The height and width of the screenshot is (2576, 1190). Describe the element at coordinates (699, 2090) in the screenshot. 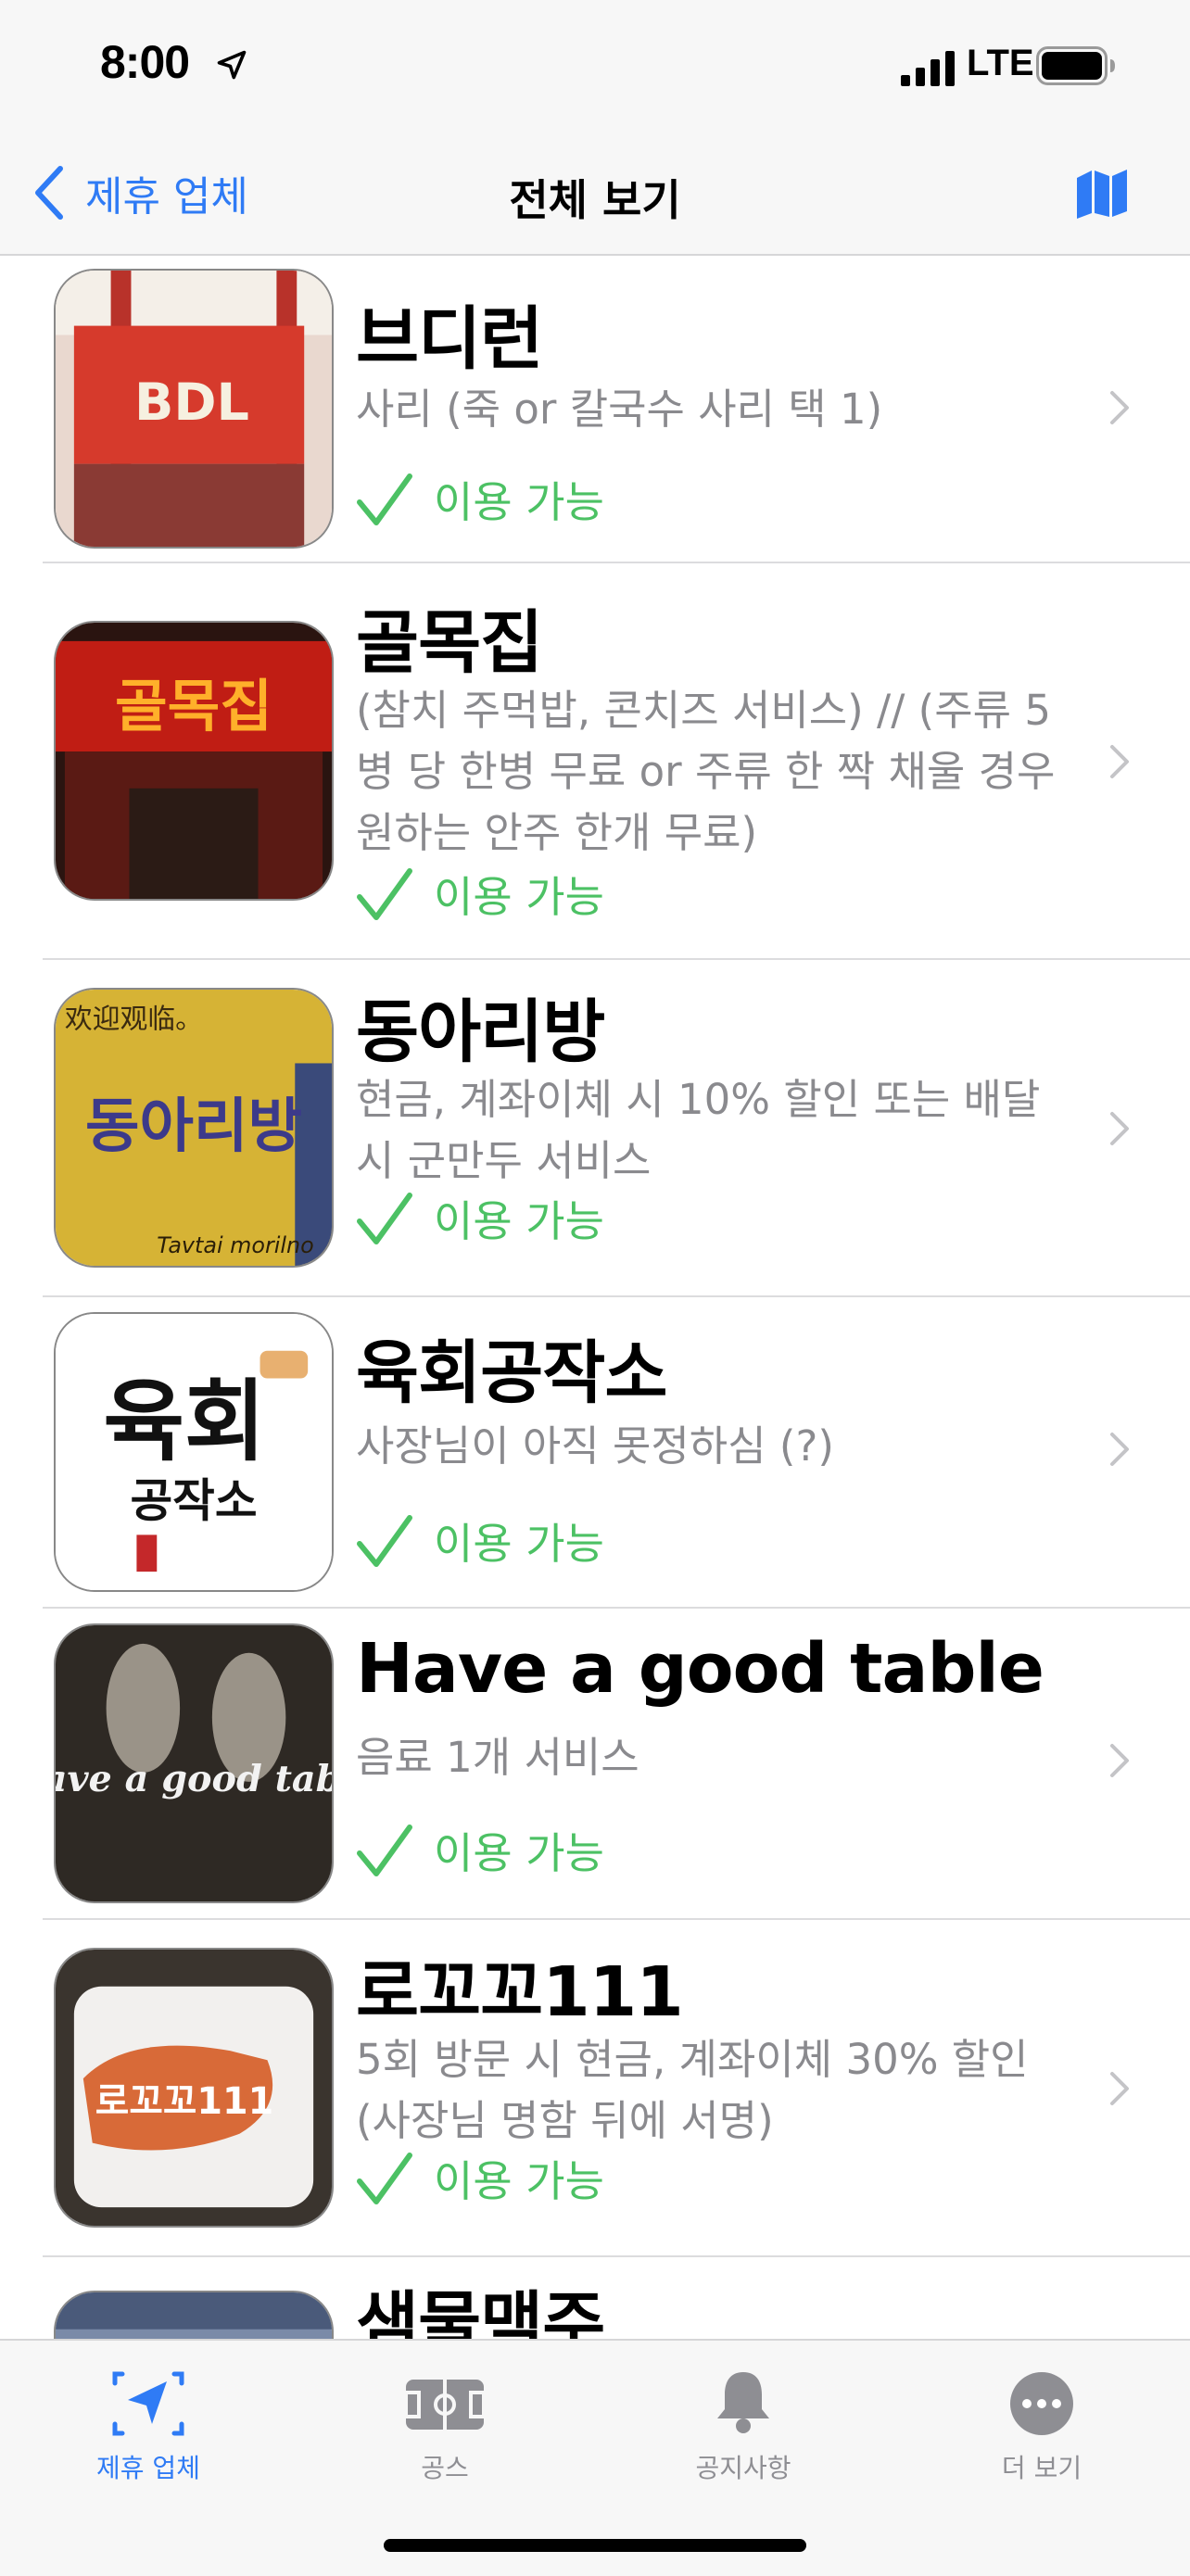

I see `store-benefit: 5회 방문 시 현금, 계좌이체 30% 할인 (사장님 명함 뒤에 서명)` at that location.